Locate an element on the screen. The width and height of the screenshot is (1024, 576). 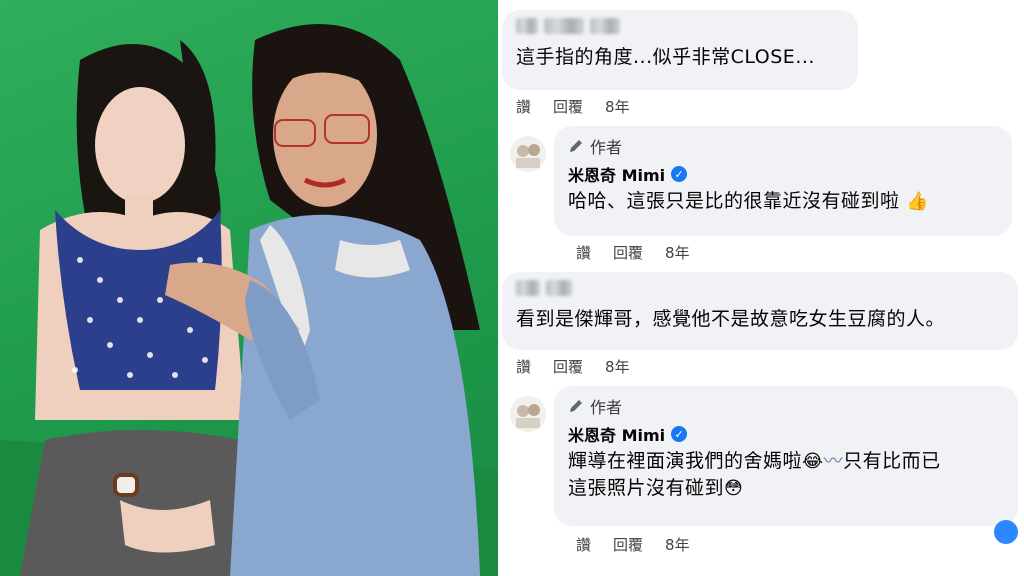
reply-text-content: 哈哈、這張只是比的很靠近沒有碰到啦 is located at coordinates (734, 201).